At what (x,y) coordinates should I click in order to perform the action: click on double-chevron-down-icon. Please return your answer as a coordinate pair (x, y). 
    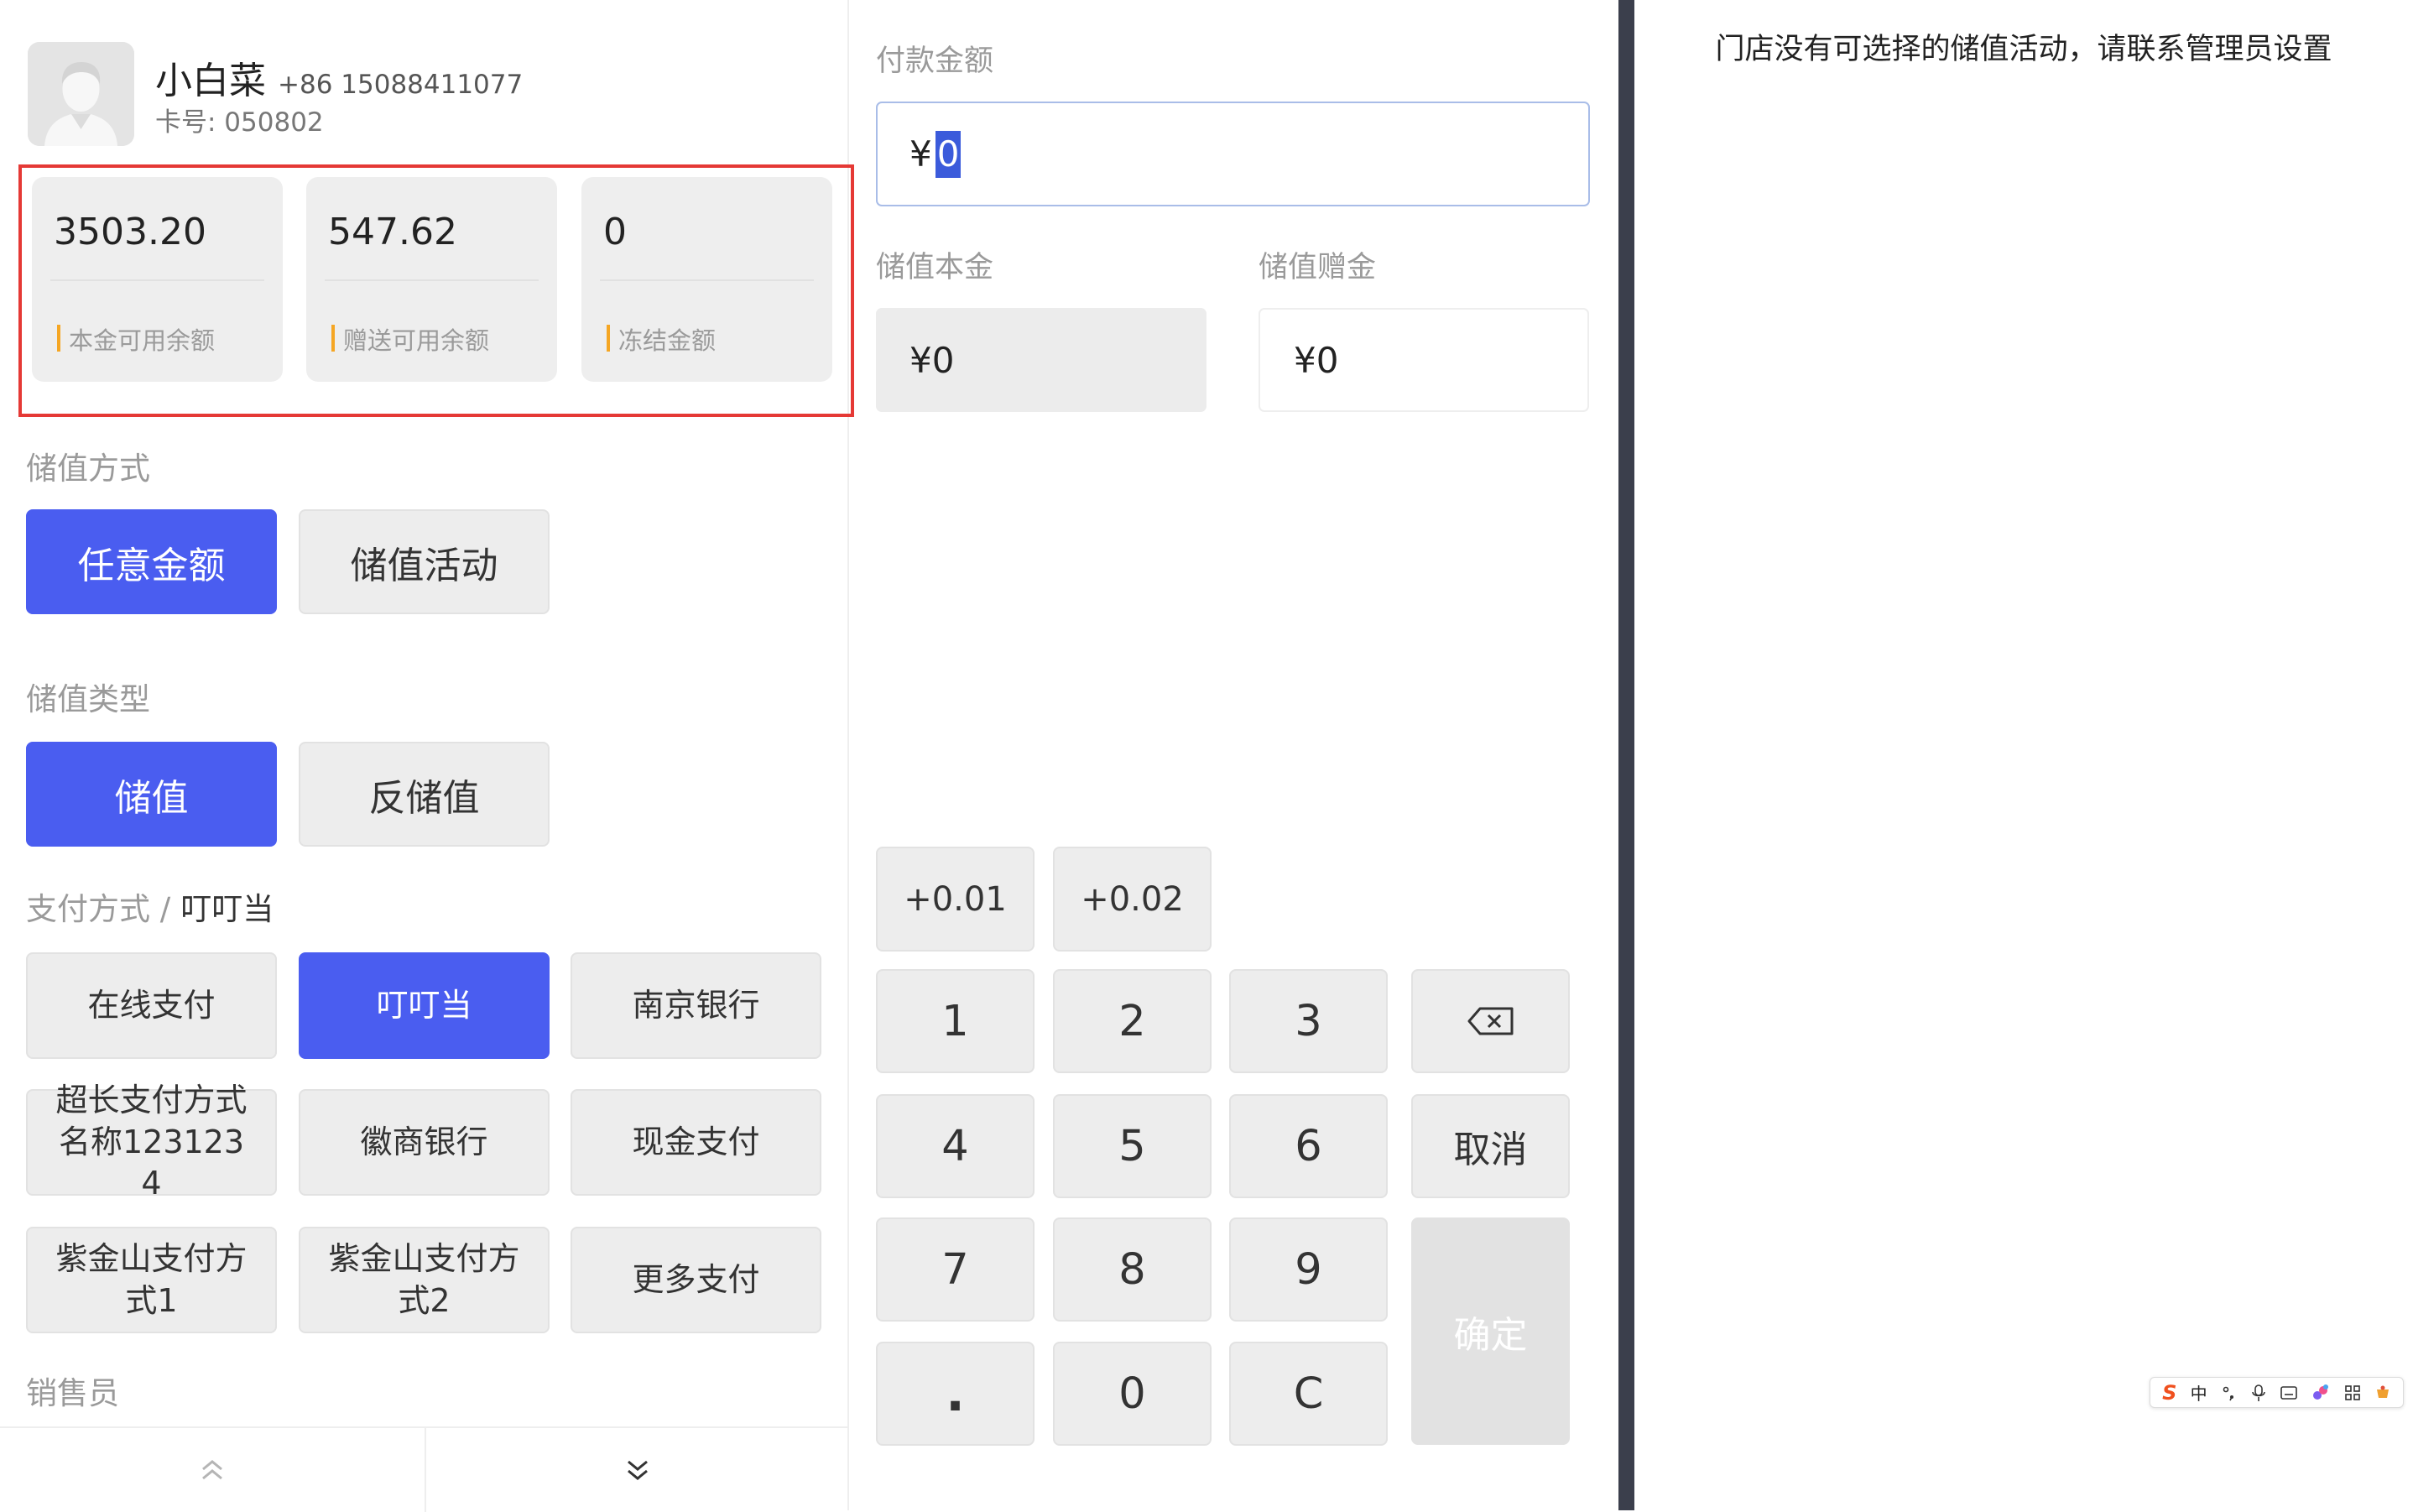
    Looking at the image, I should click on (638, 1470).